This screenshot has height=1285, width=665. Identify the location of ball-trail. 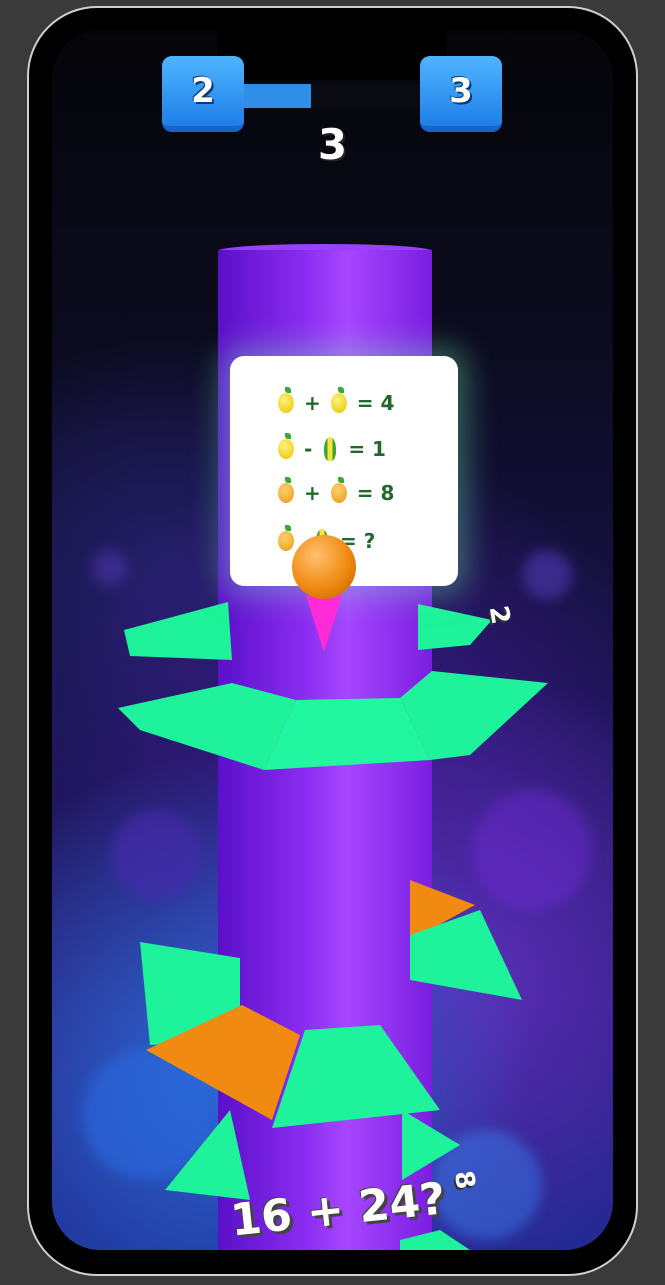
(324, 624).